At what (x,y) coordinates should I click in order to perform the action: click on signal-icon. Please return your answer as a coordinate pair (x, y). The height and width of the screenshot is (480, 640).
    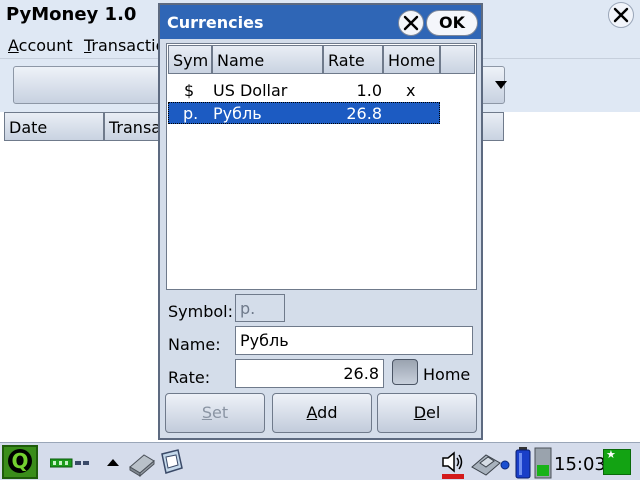
    Looking at the image, I should click on (543, 463).